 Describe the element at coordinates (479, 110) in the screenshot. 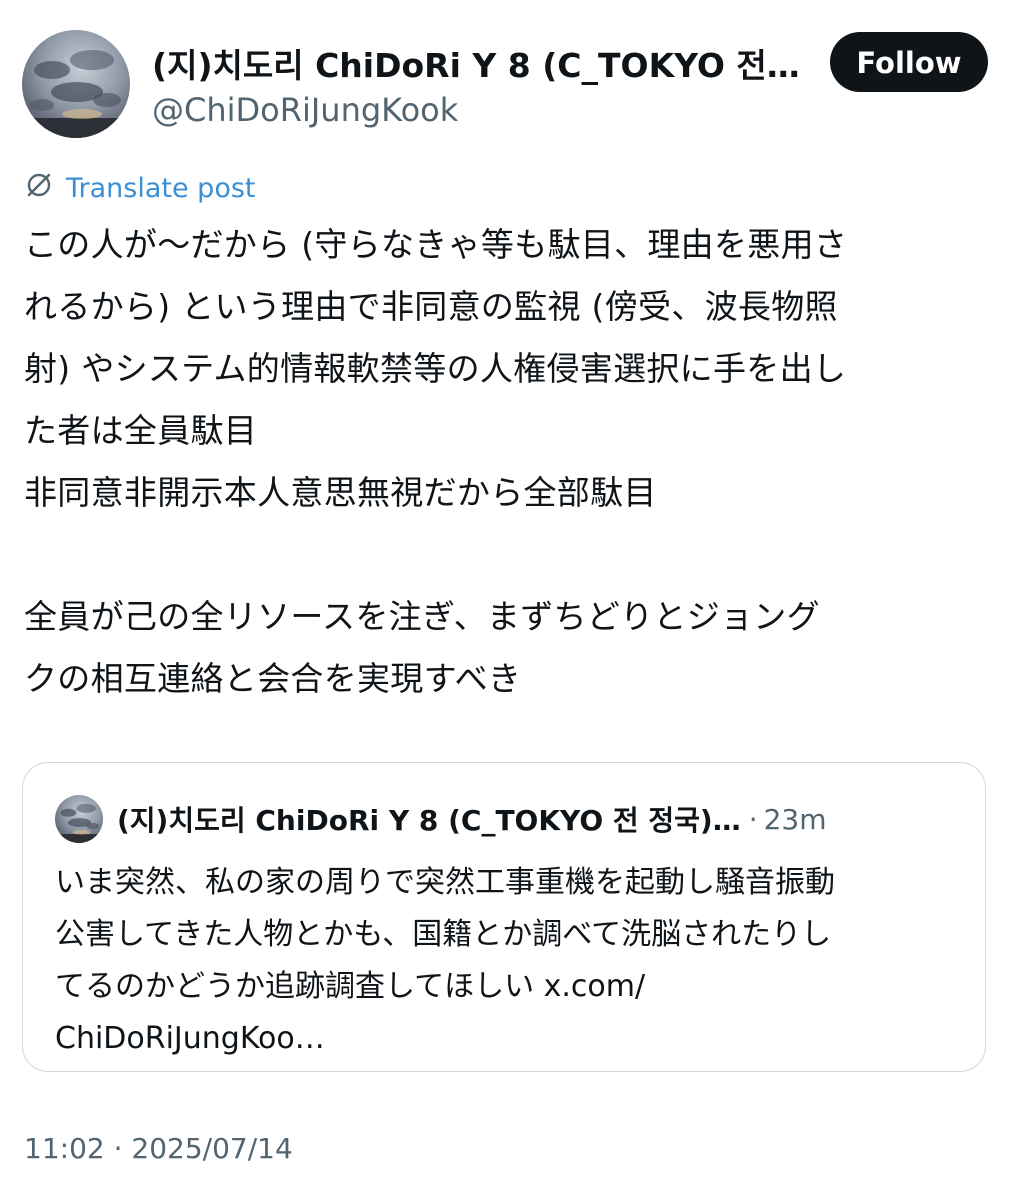

I see `author-handle: @ChiDoRiJungKook` at that location.